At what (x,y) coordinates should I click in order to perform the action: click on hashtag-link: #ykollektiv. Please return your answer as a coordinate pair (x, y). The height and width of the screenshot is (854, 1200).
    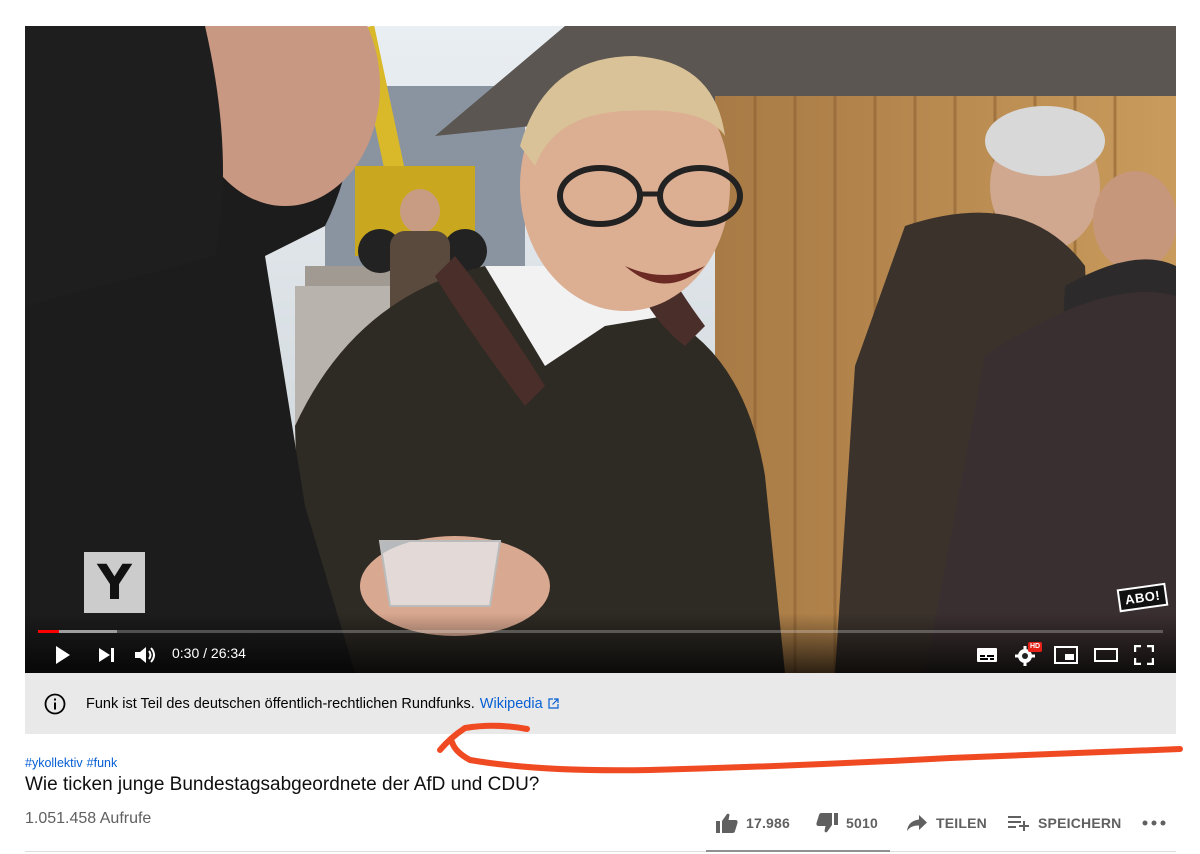
    Looking at the image, I should click on (54, 763).